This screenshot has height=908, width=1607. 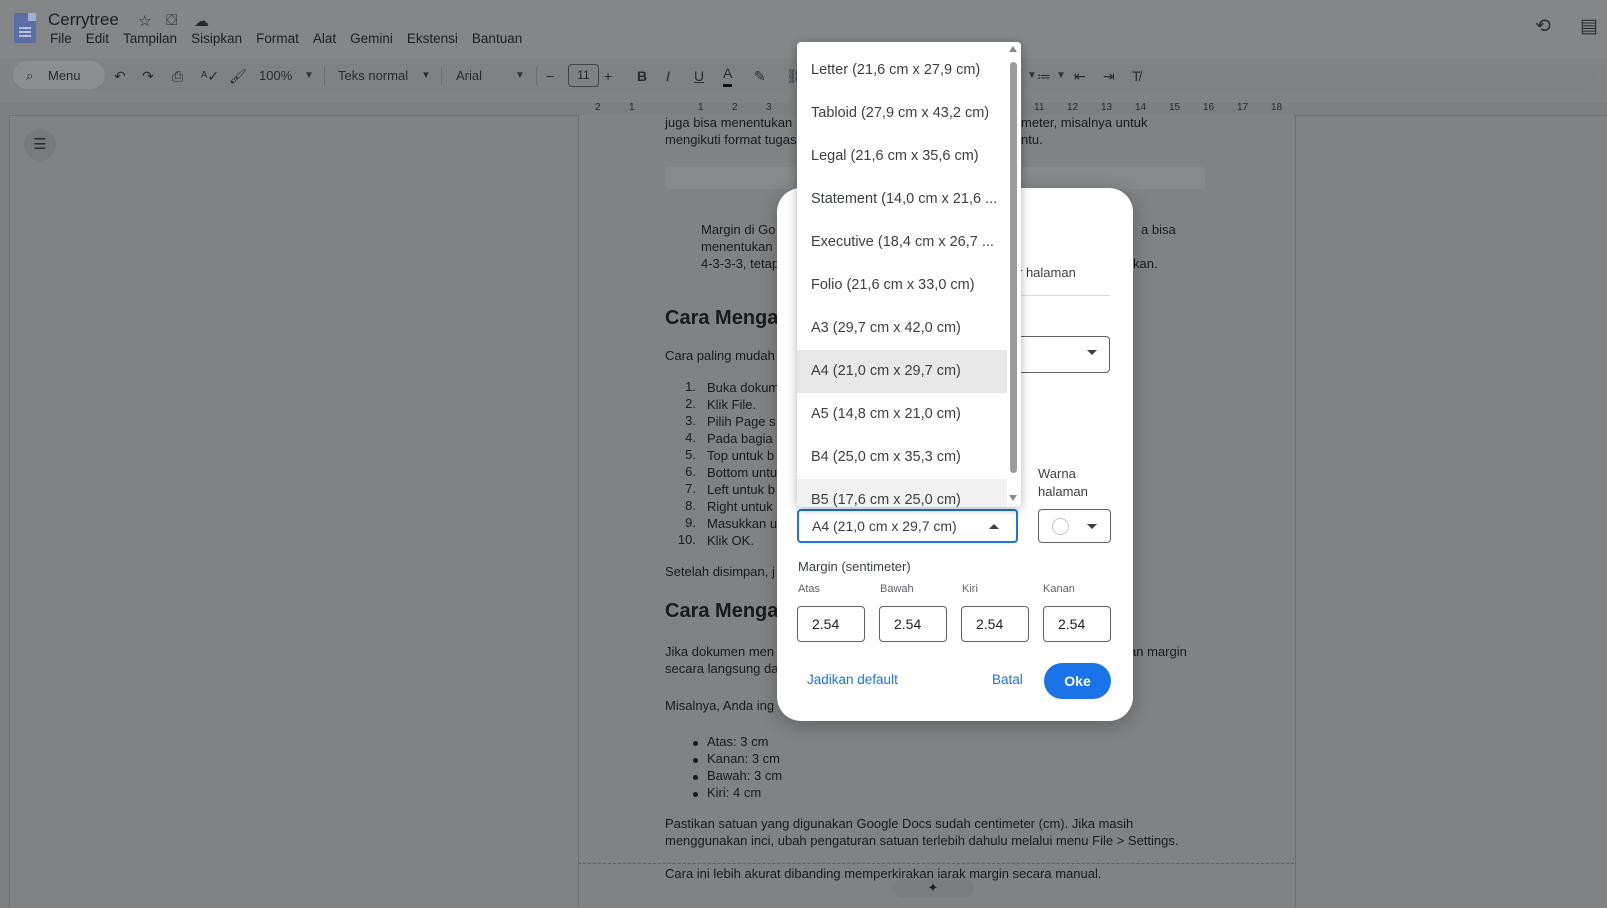 I want to click on paper-option: Folio (21,6 cm x 33,0 cm), so click(x=902, y=285).